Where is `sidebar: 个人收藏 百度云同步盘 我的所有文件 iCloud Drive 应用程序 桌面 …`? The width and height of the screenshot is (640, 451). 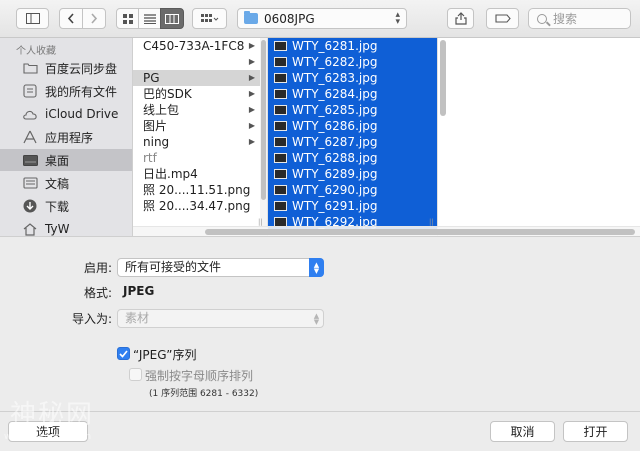 sidebar: 个人收藏 百度云同步盘 我的所有文件 iCloud Drive 应用程序 桌面 … is located at coordinates (66, 137).